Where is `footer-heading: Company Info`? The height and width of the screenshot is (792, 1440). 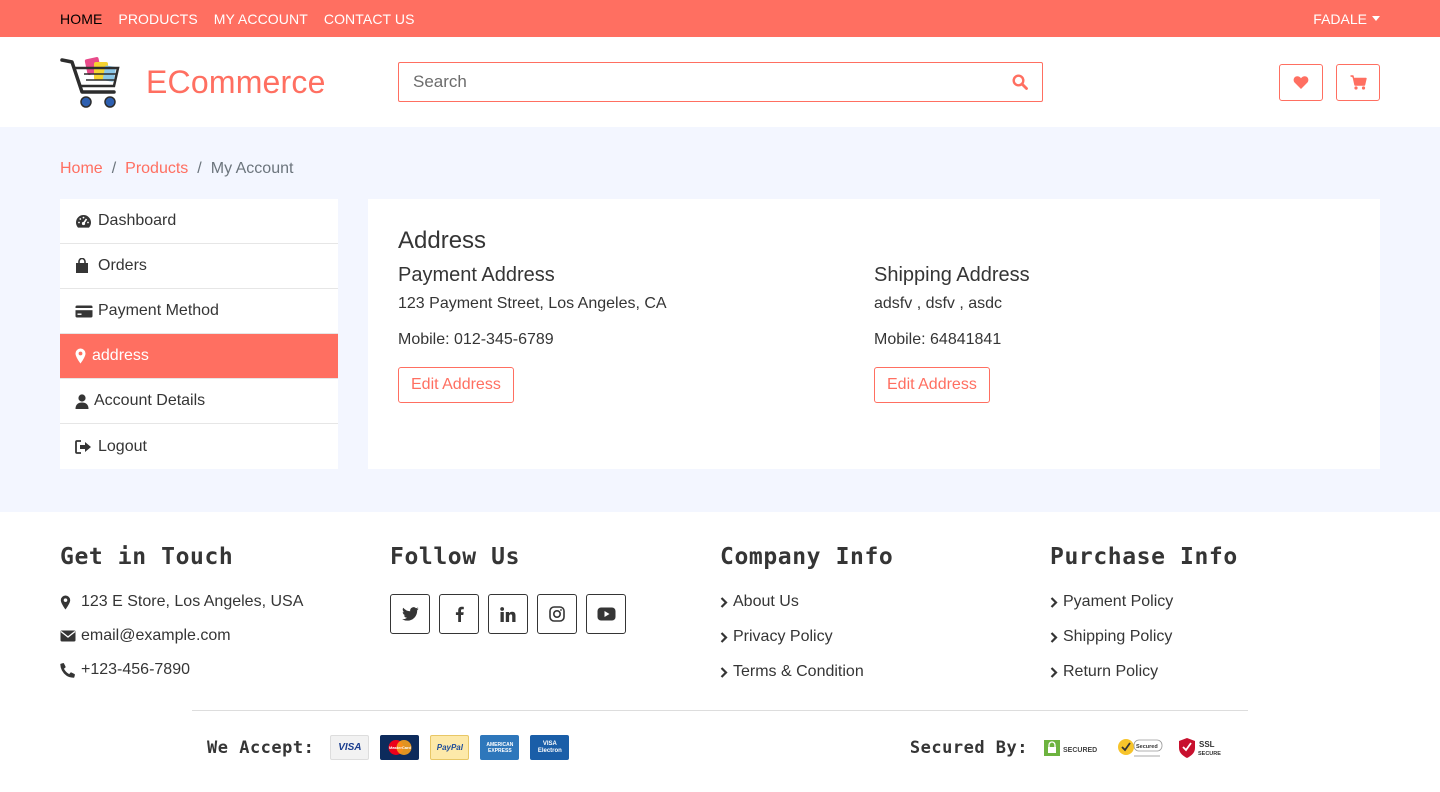 footer-heading: Company Info is located at coordinates (807, 557).